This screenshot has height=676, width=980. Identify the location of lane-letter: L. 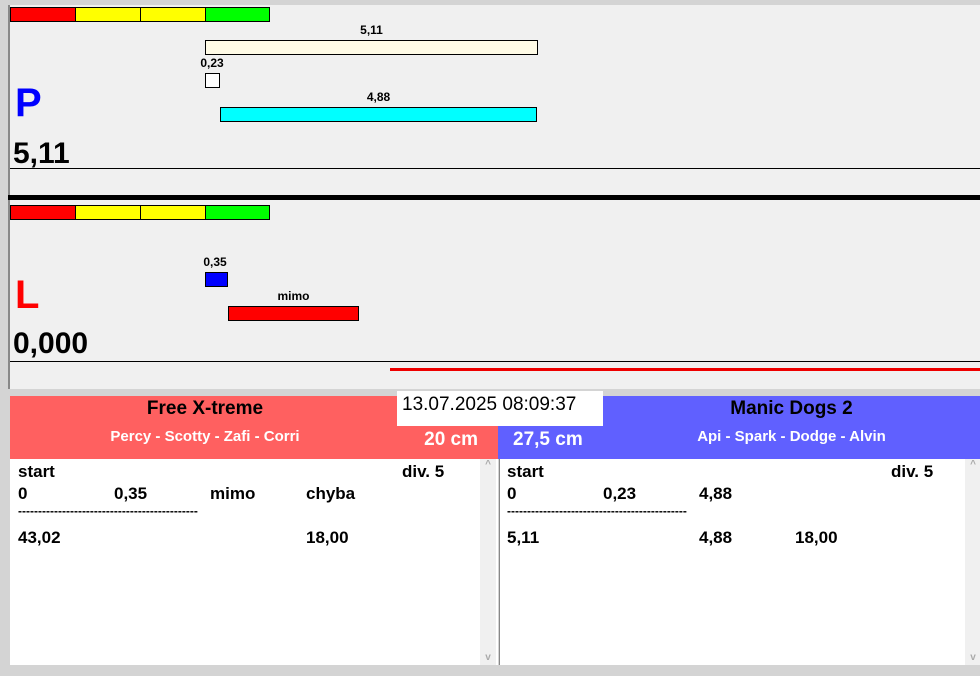
(27, 295).